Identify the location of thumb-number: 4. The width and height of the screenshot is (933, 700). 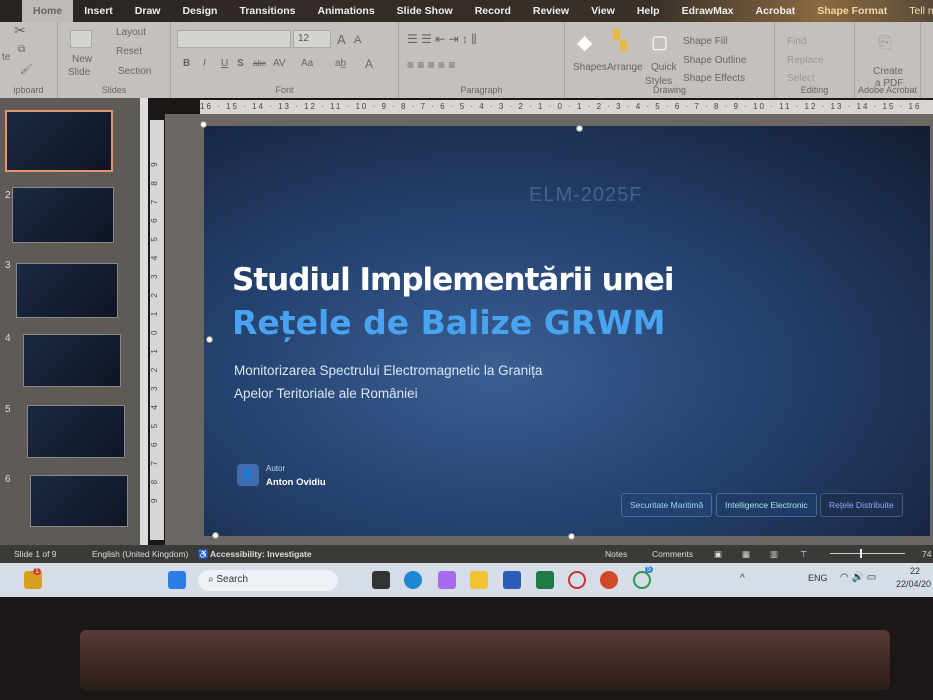
(8, 338).